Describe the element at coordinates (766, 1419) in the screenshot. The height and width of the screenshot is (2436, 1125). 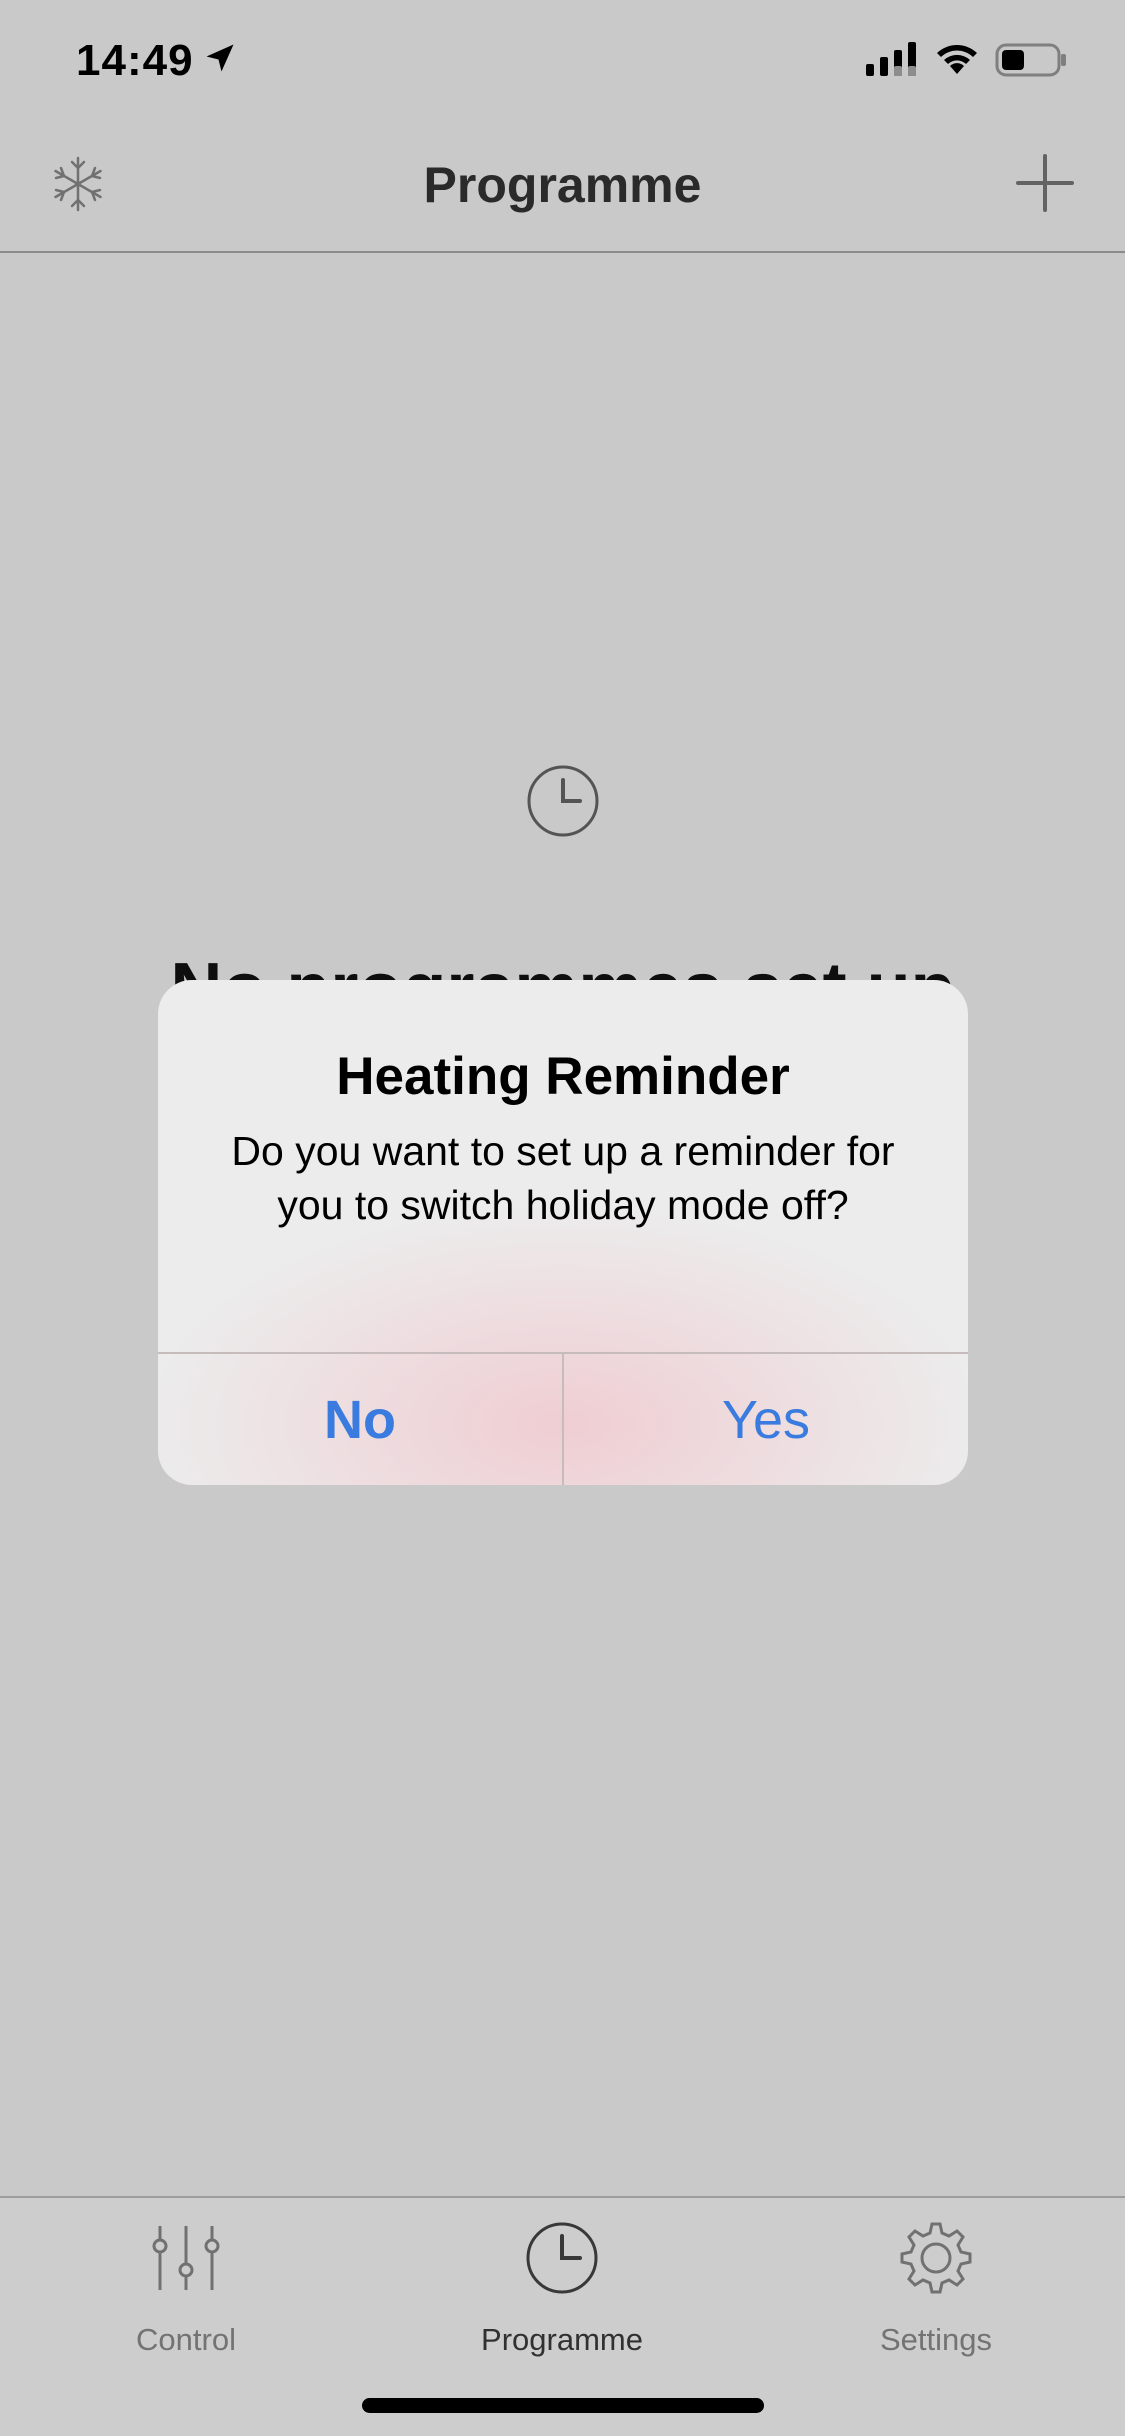
I see `yes-button: Yes` at that location.